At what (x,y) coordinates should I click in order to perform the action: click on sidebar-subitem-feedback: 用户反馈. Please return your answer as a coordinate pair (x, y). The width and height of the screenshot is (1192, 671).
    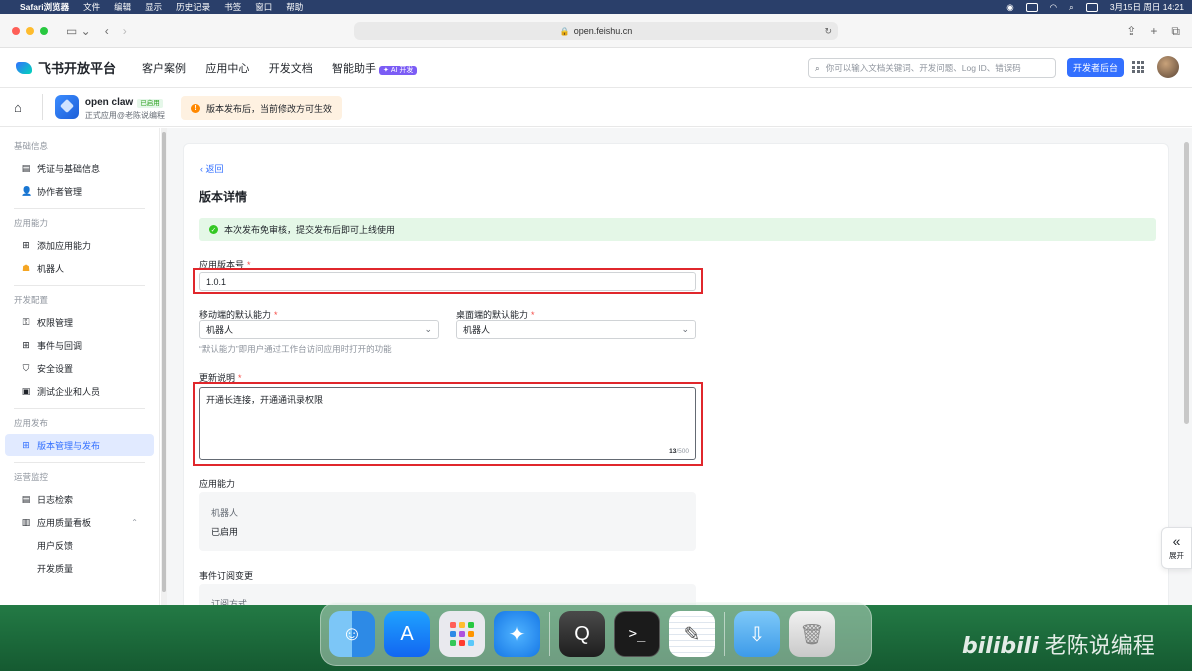
    Looking at the image, I should click on (79, 545).